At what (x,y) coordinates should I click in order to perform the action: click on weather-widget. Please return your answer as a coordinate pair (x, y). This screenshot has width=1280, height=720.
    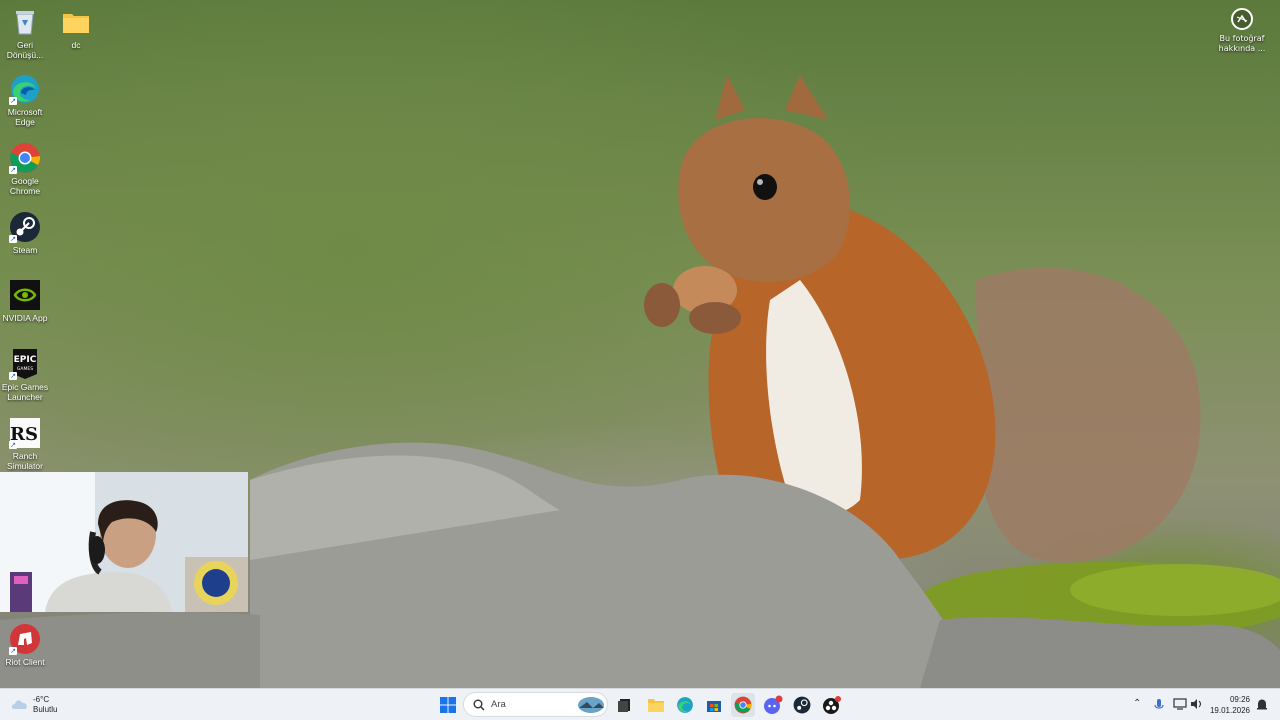
    Looking at the image, I should click on (20, 705).